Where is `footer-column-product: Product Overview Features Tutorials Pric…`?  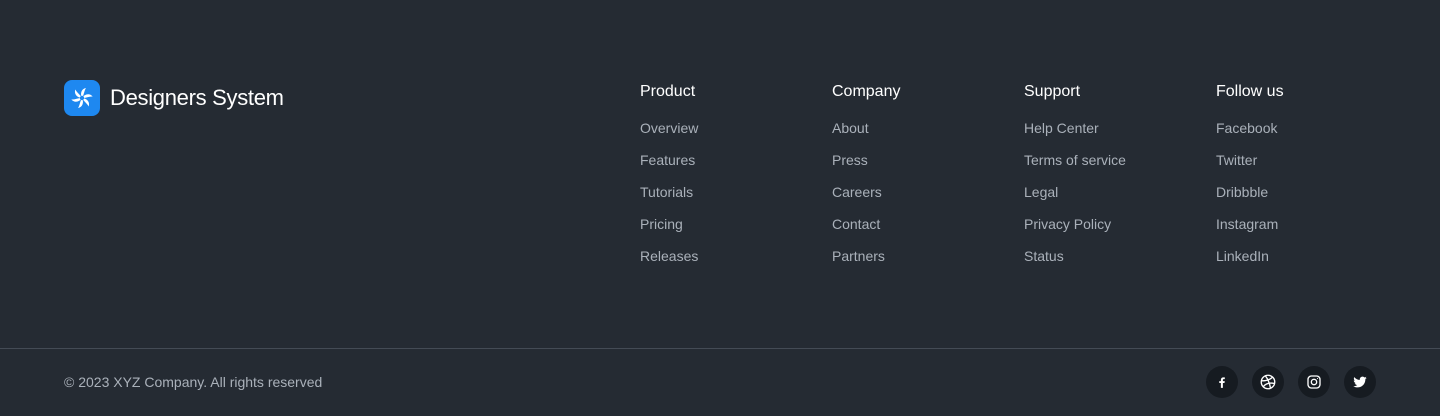 footer-column-product: Product Overview Features Tutorials Pric… is located at coordinates (669, 180).